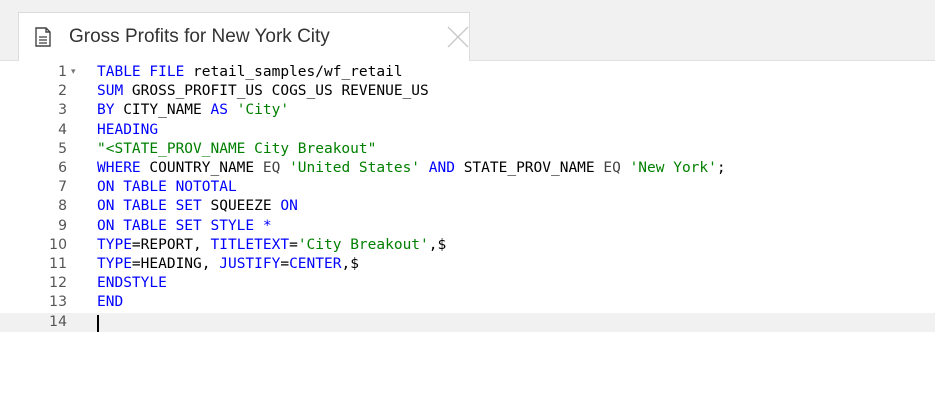 The image size is (935, 398). I want to click on code-token: CITY_NAME, so click(162, 110).